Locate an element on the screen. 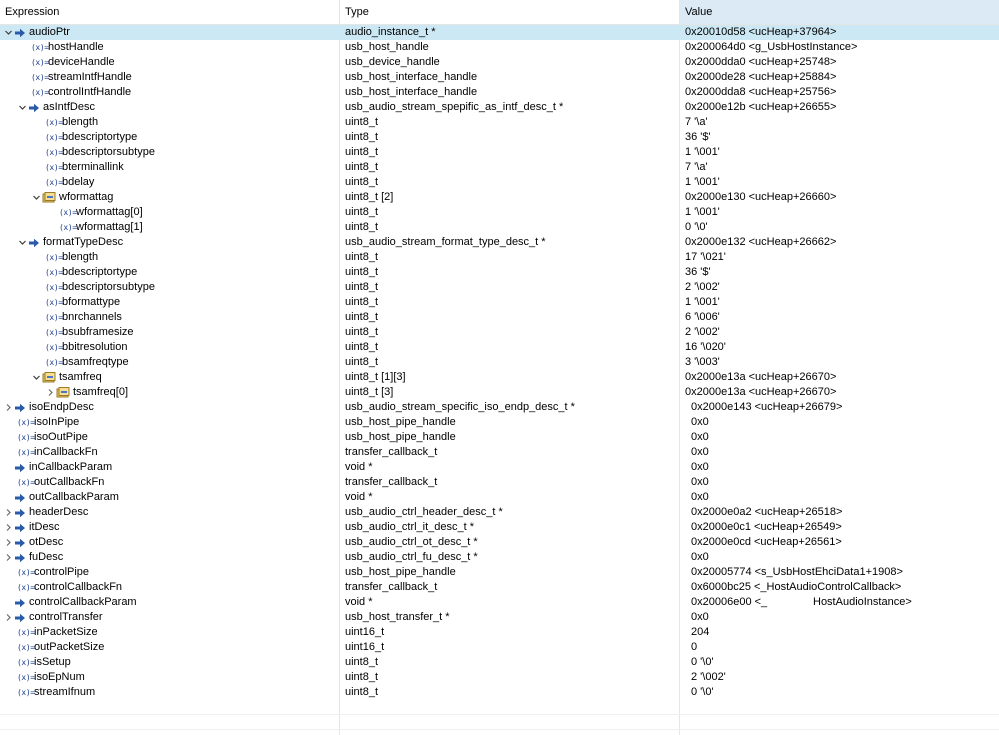  value-cell: 0x2000e130 <ucHeap+26660> is located at coordinates (842, 197).